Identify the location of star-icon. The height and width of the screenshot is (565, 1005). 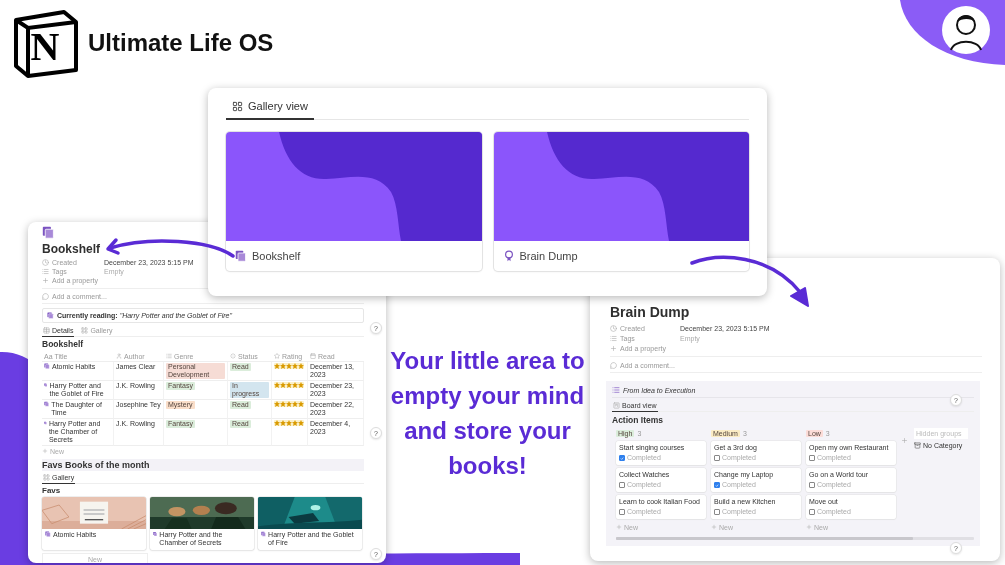
(277, 356).